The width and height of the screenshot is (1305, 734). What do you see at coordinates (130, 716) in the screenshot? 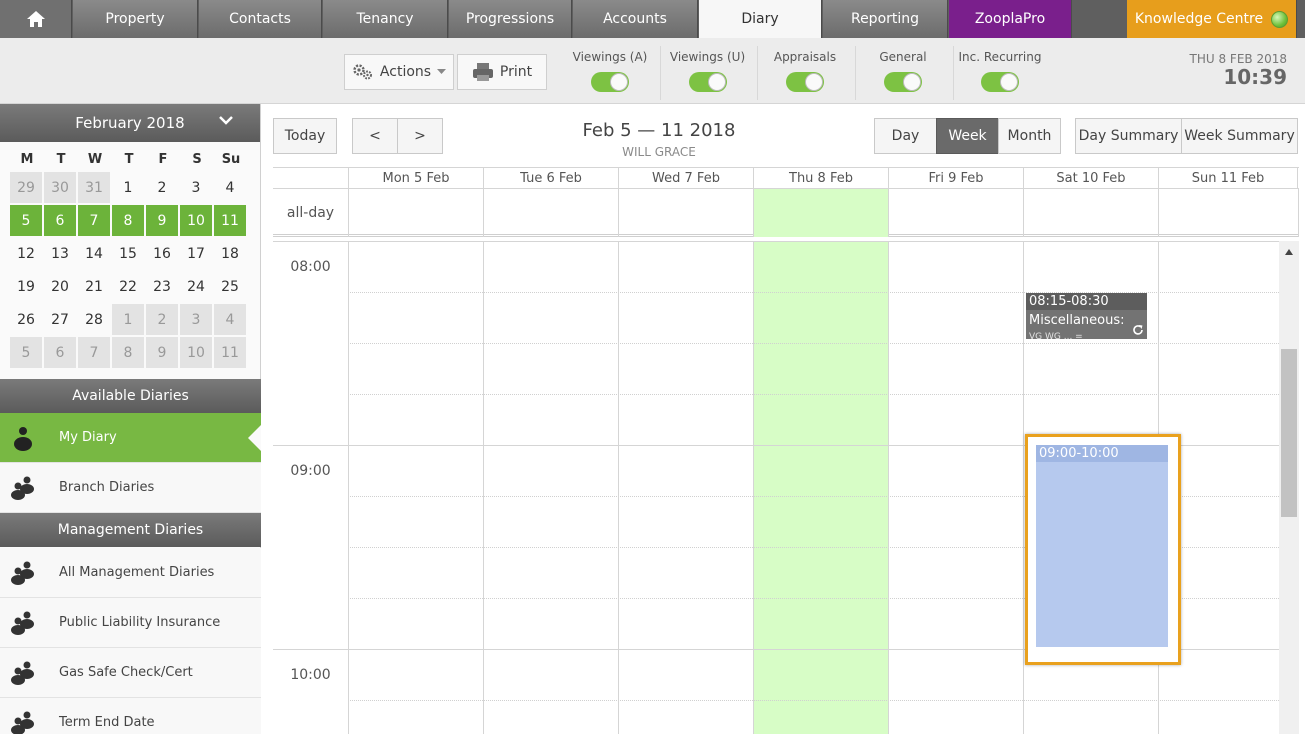
I see `management-item-term-end: Term End Date` at bounding box center [130, 716].